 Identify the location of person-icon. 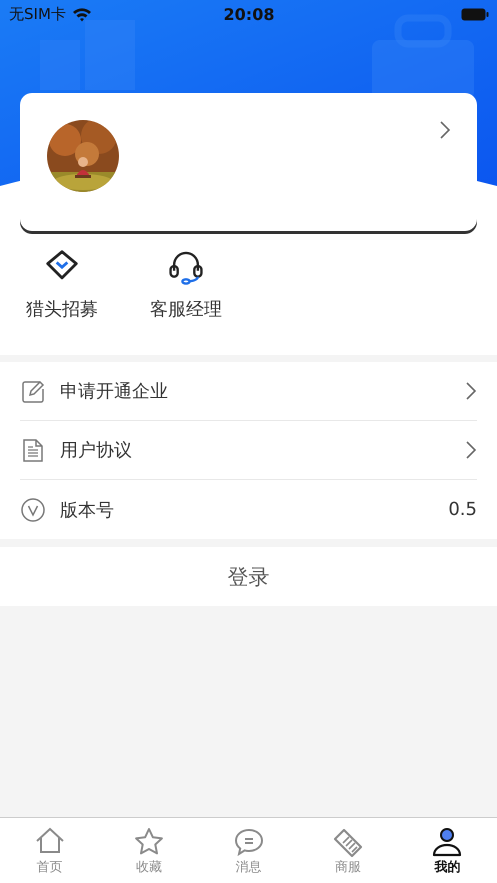
(447, 842).